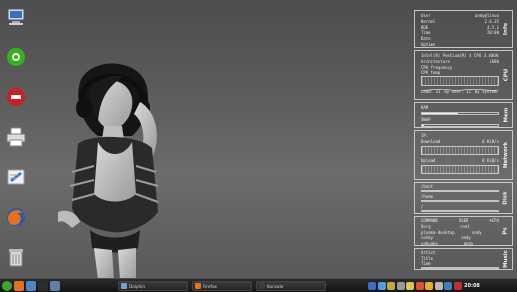 This screenshot has width=517, height=292. I want to click on ps-cell: andy, so click(468, 243).